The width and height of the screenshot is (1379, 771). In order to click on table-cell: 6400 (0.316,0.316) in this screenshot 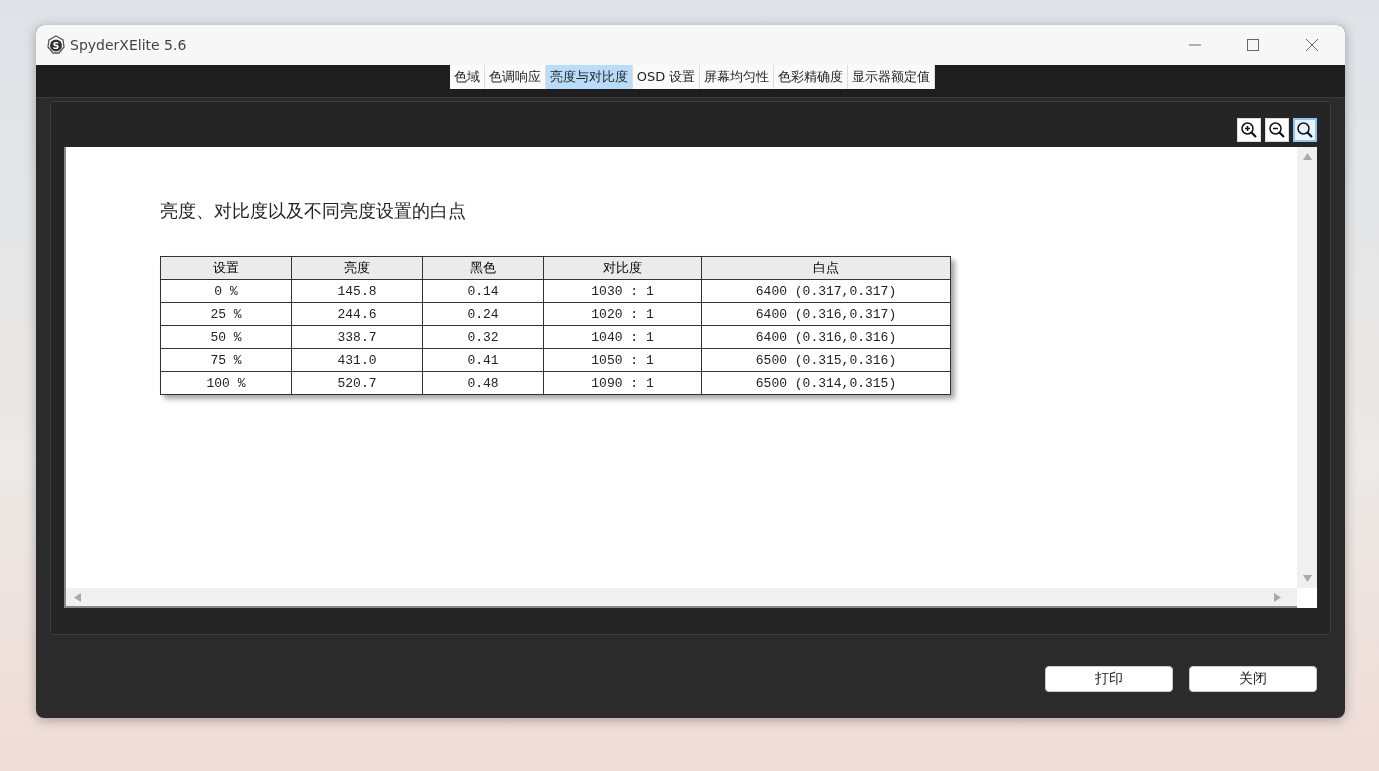, I will do `click(826, 337)`.